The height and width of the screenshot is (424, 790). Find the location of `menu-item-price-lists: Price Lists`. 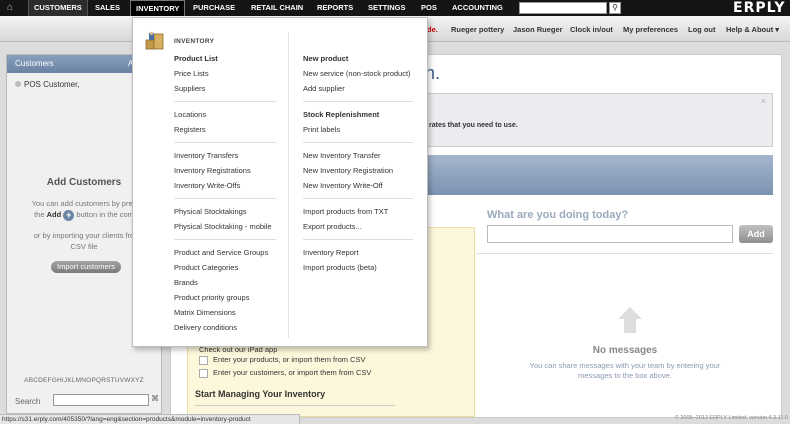

menu-item-price-lists: Price Lists is located at coordinates (191, 73).